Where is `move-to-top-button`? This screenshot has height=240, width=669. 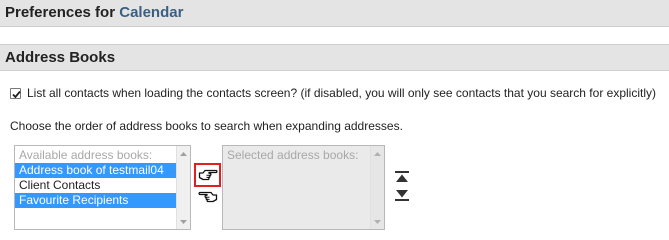
move-to-top-button is located at coordinates (402, 177).